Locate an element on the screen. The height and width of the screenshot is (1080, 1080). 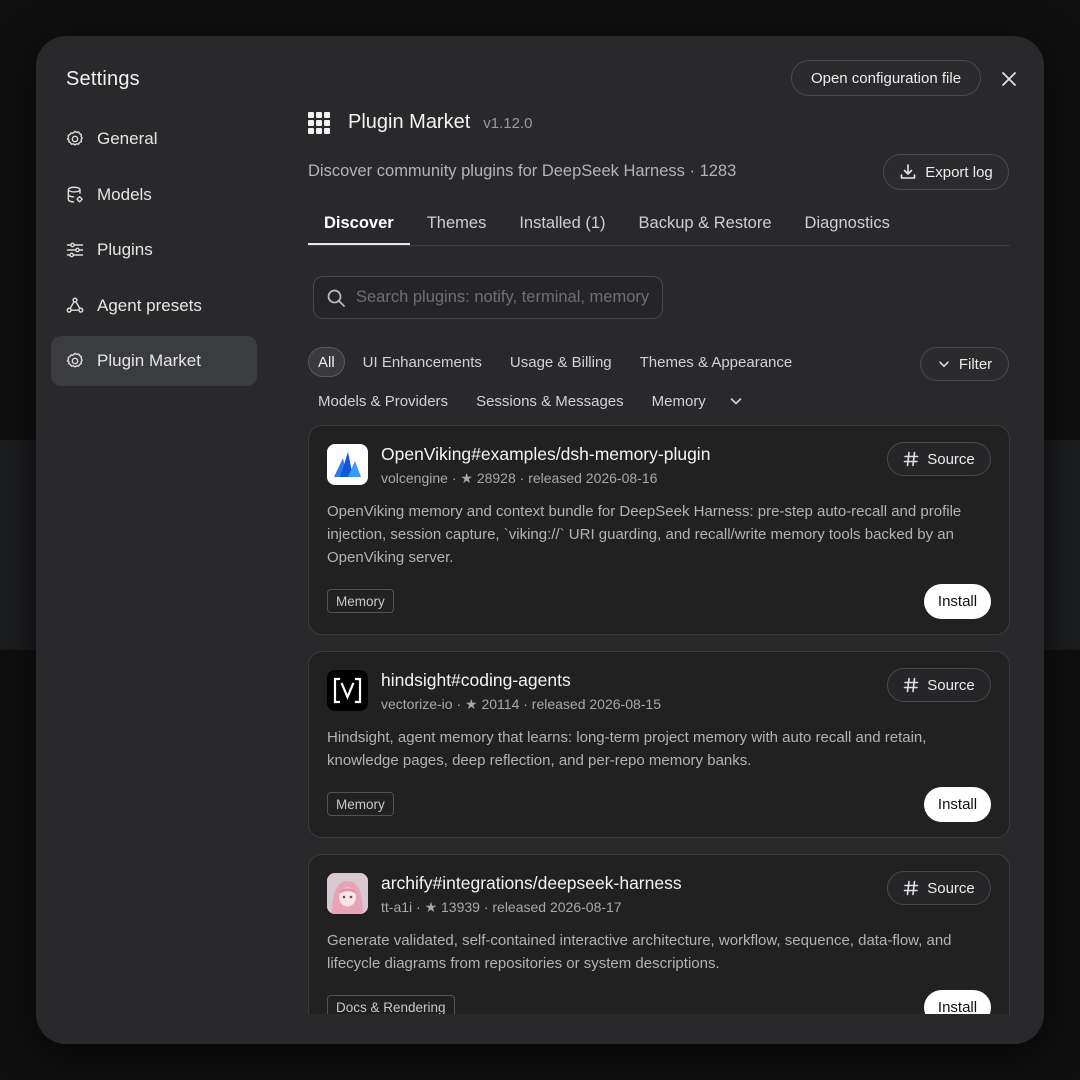
search-icon is located at coordinates (336, 298).